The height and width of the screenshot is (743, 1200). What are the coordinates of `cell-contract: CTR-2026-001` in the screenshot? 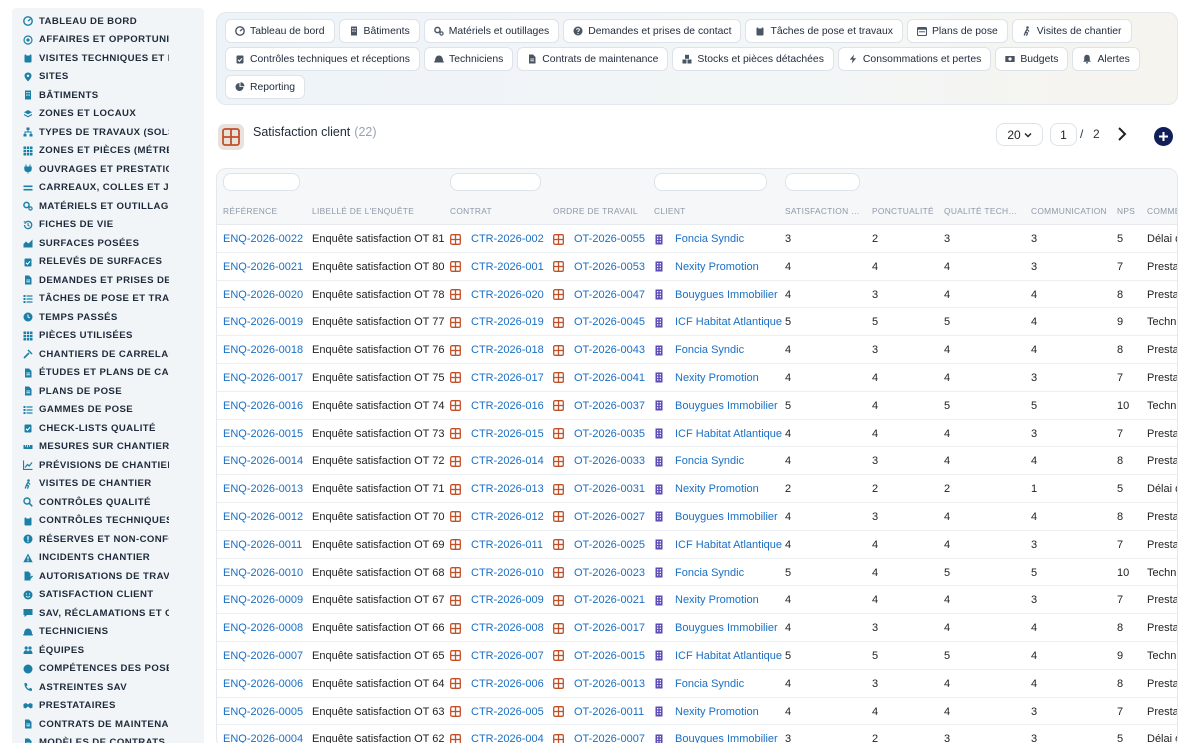 It's located at (497, 267).